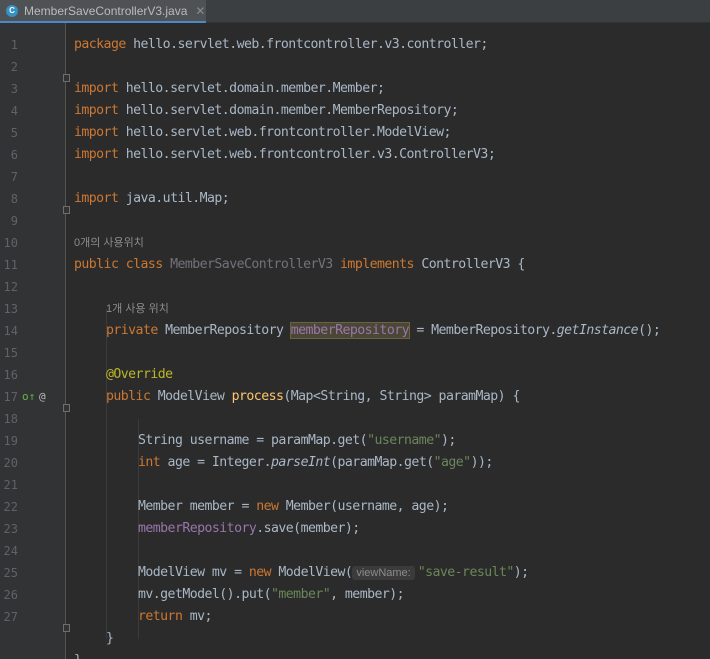  What do you see at coordinates (200, 11) in the screenshot?
I see `close-icon: ✕` at bounding box center [200, 11].